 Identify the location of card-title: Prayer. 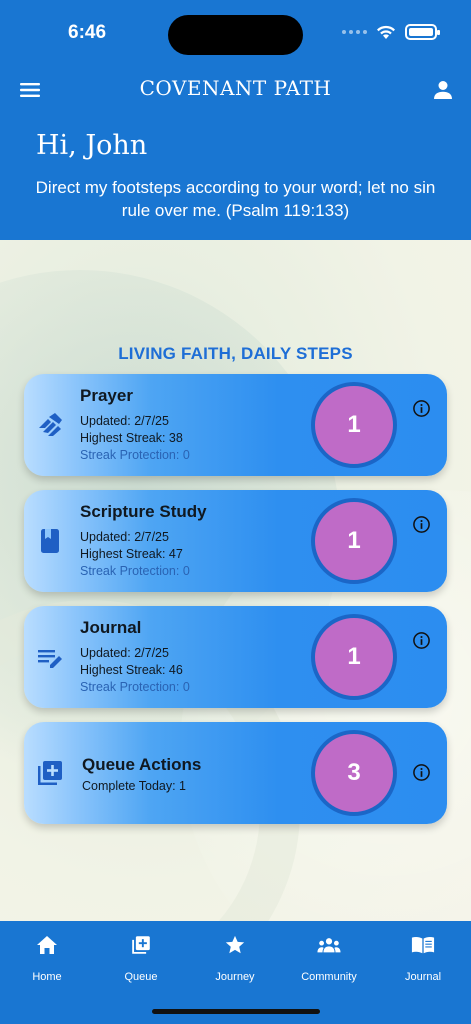
(106, 395).